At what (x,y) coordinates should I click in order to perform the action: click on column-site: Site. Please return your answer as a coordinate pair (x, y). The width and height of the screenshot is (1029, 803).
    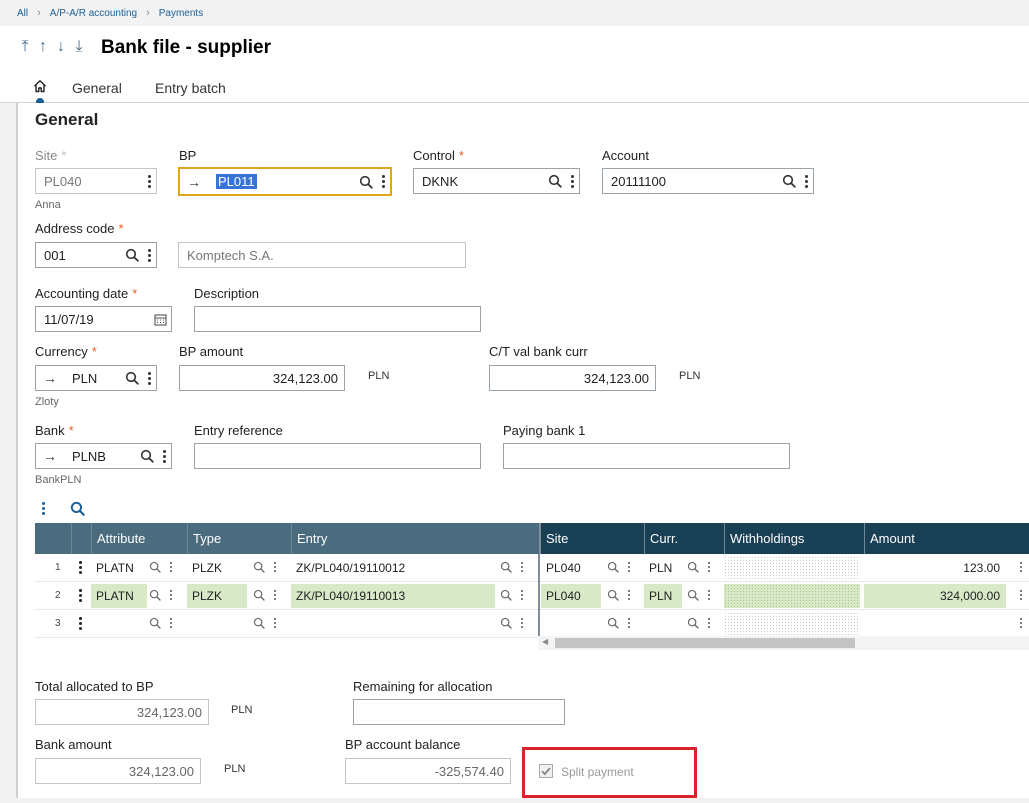
    Looking at the image, I should click on (591, 538).